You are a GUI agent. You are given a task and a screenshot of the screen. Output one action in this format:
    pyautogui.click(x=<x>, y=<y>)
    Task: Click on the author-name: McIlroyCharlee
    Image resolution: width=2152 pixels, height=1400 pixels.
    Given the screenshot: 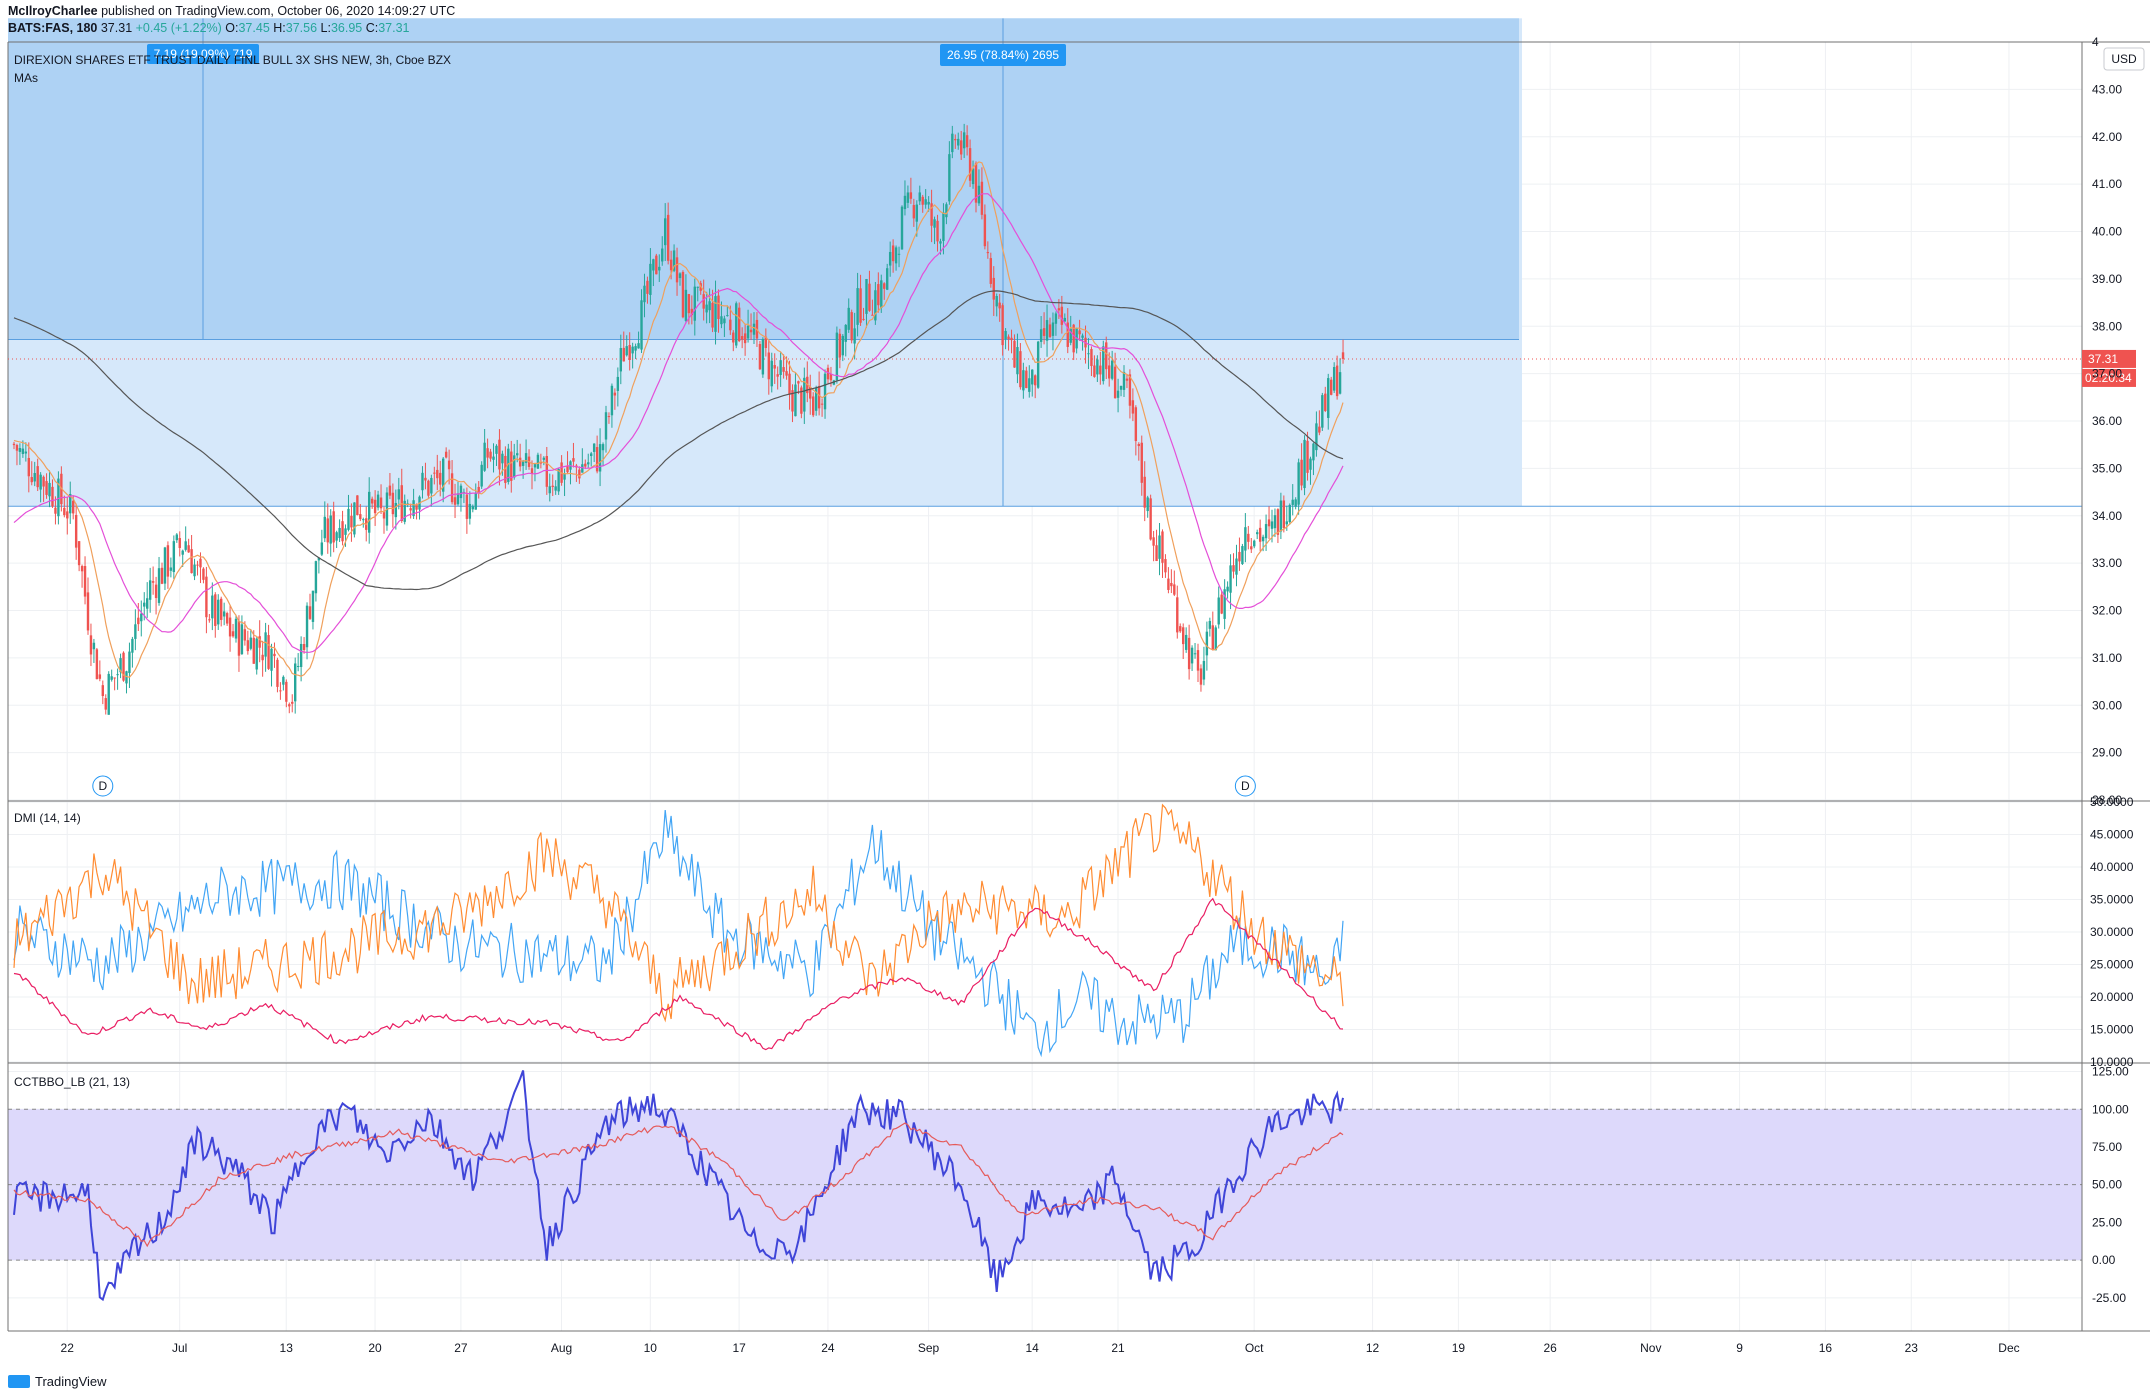 What is the action you would take?
    pyautogui.click(x=53, y=11)
    